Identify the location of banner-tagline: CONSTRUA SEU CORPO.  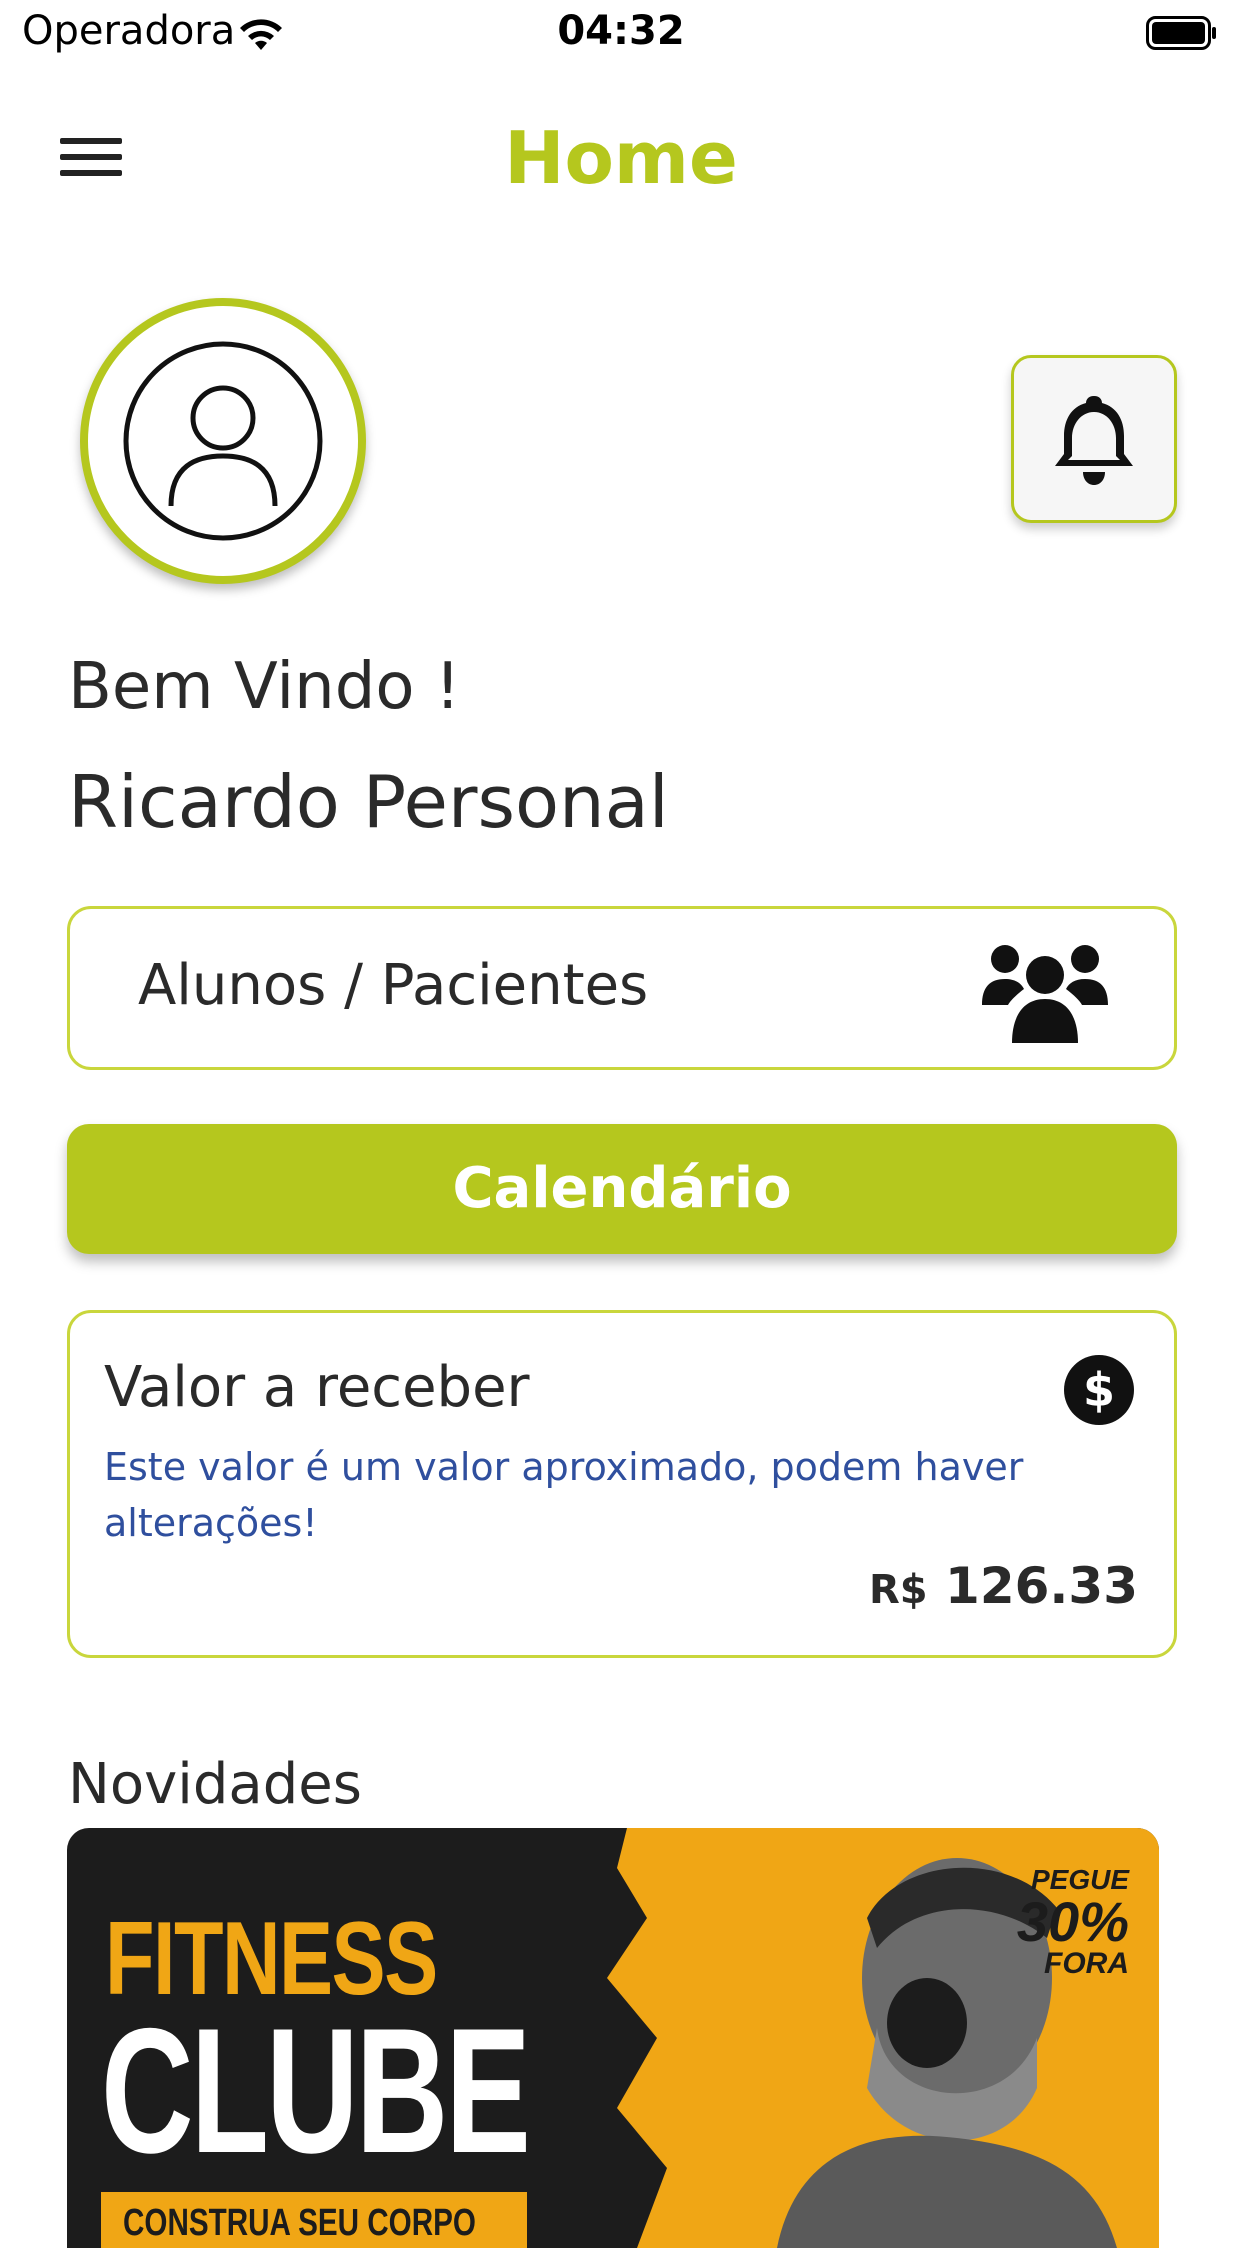
(299, 2223).